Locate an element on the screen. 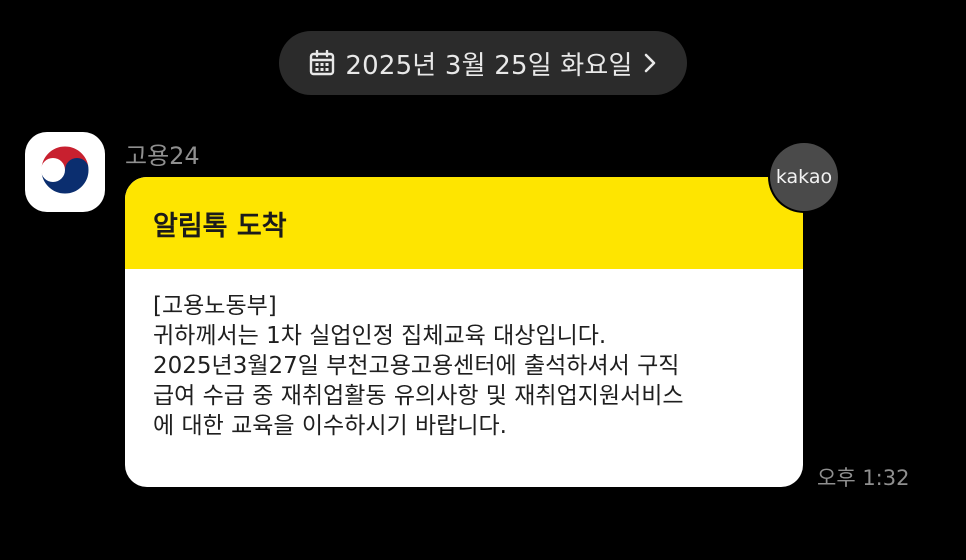 The height and width of the screenshot is (560, 966). body-line: 에 대한 교육을 이수하시기 바랍니다. is located at coordinates (330, 426).